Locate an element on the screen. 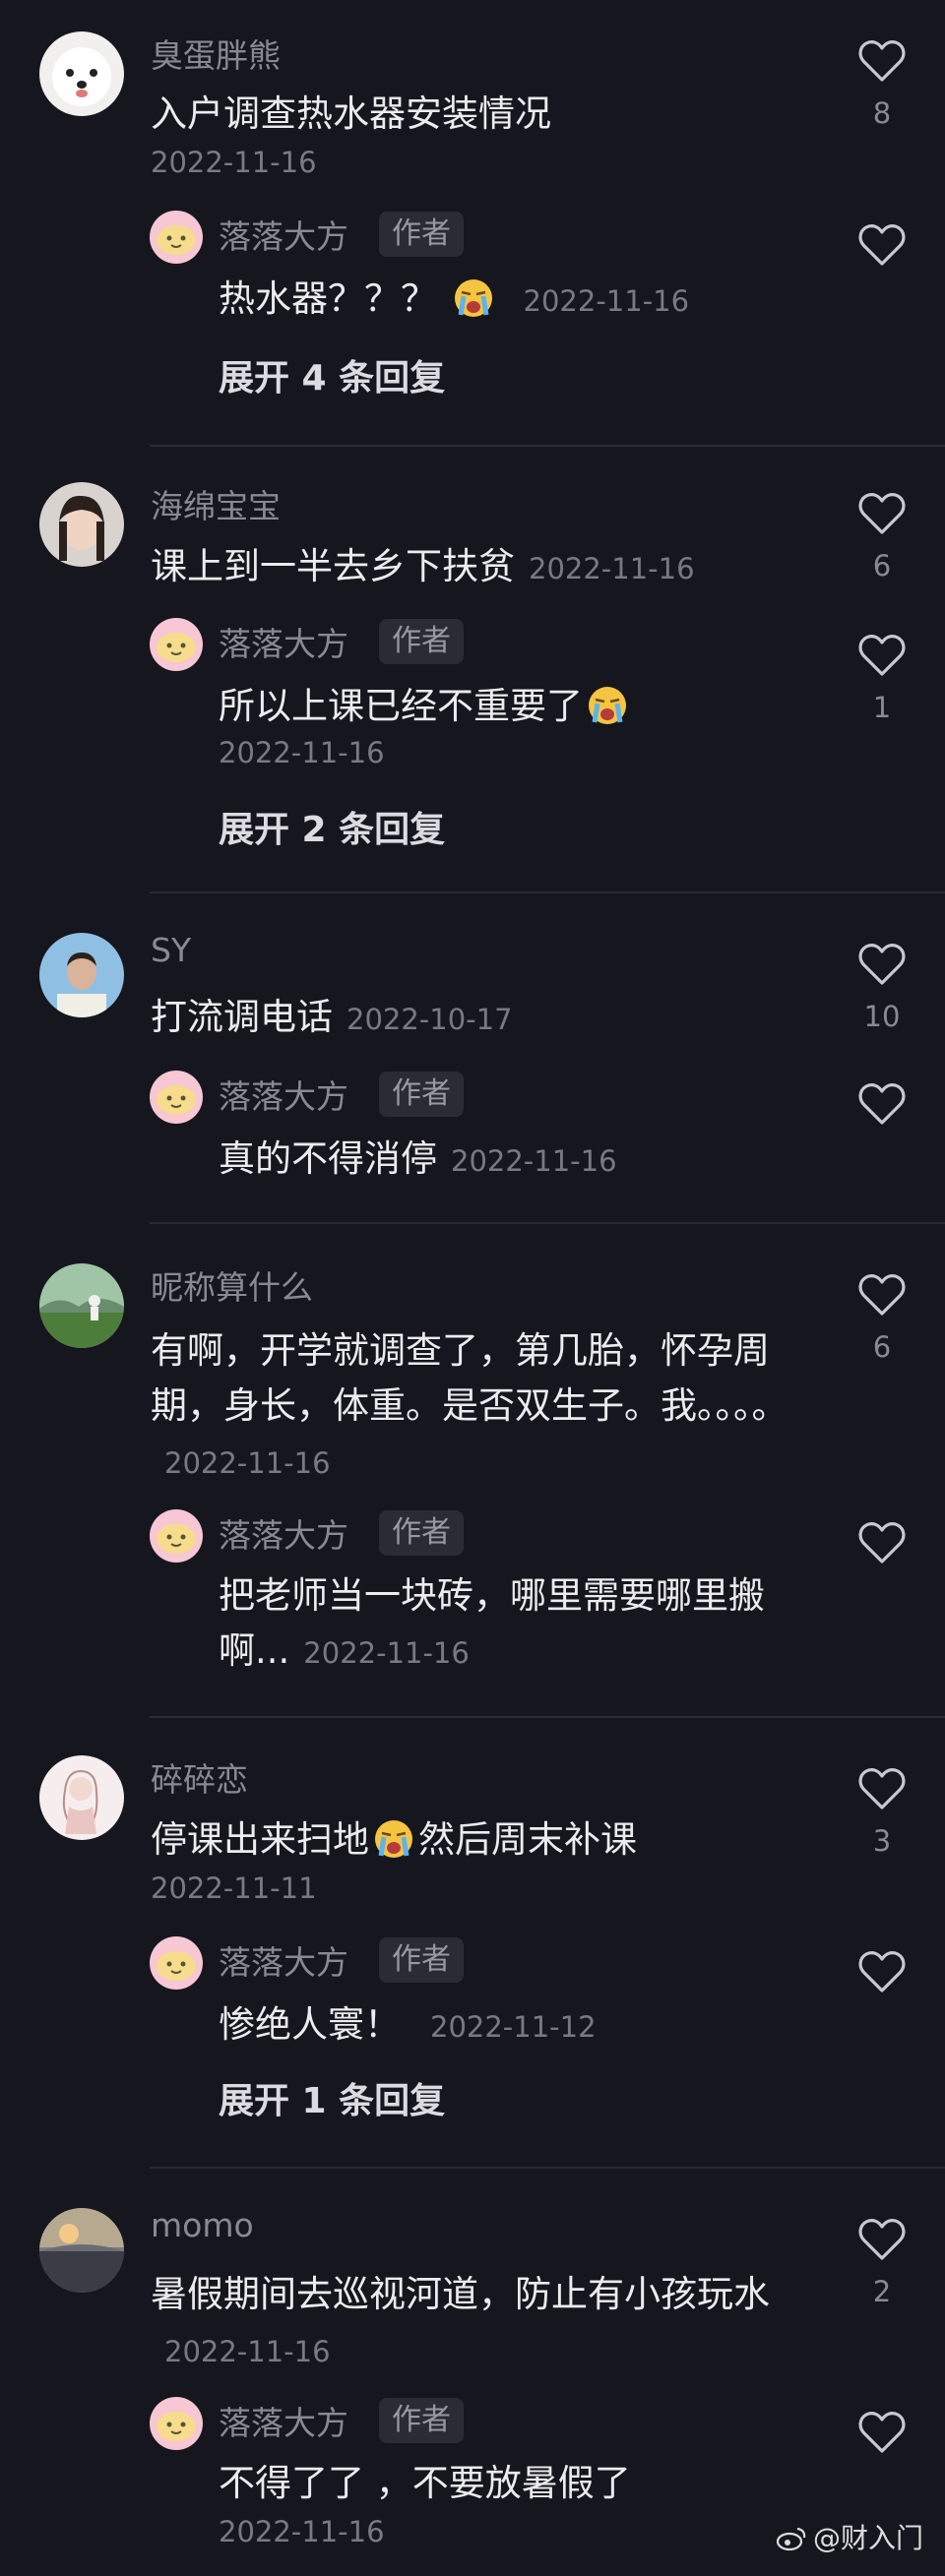  watermark-text: @财入门 is located at coordinates (867, 2538).